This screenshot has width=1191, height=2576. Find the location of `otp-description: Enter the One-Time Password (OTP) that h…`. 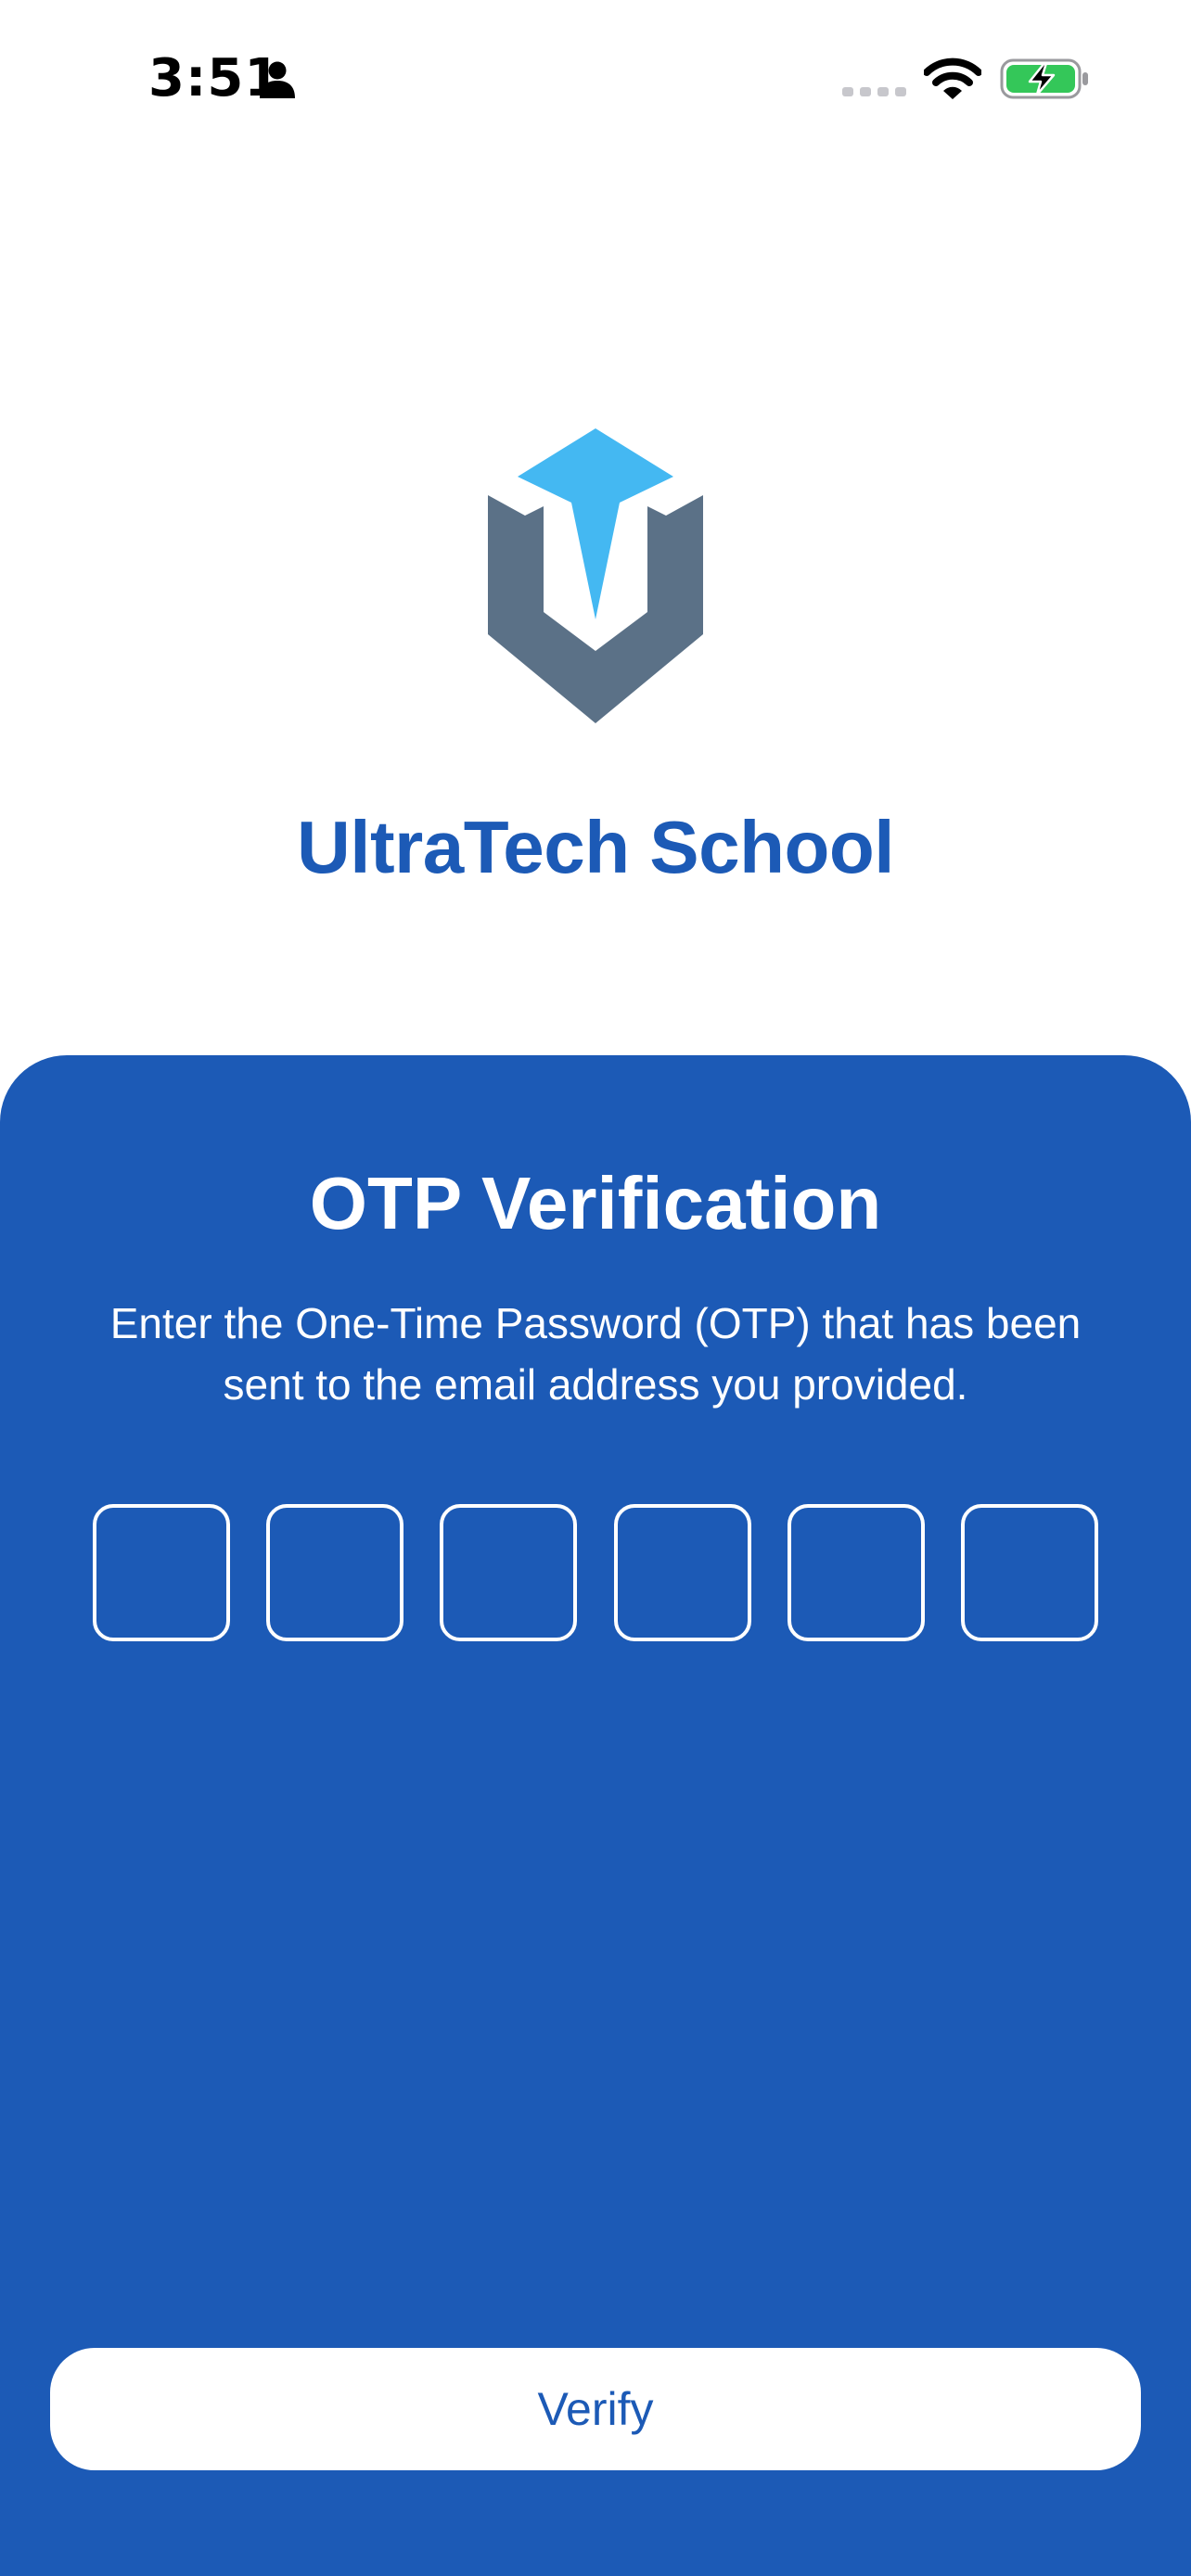

otp-description: Enter the One-Time Password (OTP) that h… is located at coordinates (595, 1354).